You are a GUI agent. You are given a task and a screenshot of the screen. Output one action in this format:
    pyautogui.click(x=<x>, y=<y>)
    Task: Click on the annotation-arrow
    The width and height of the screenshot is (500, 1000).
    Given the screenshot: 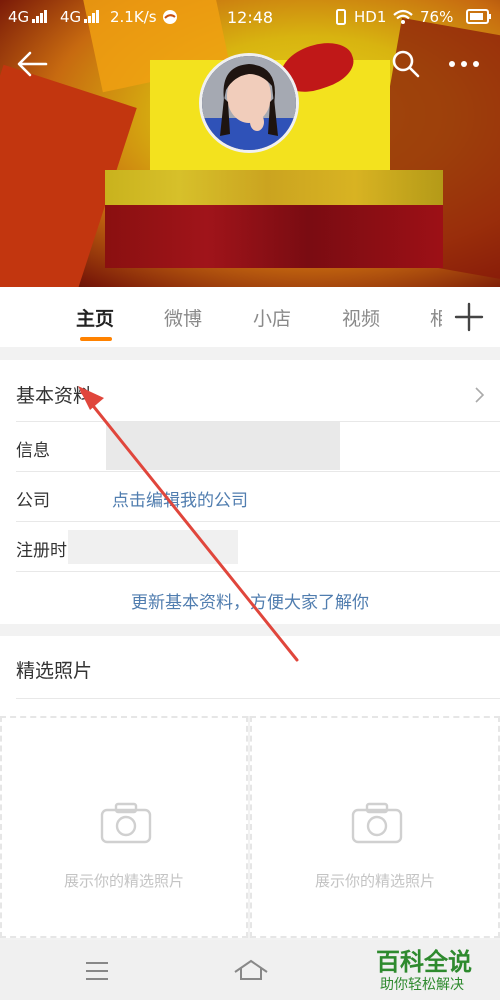 What is the action you would take?
    pyautogui.click(x=188, y=524)
    